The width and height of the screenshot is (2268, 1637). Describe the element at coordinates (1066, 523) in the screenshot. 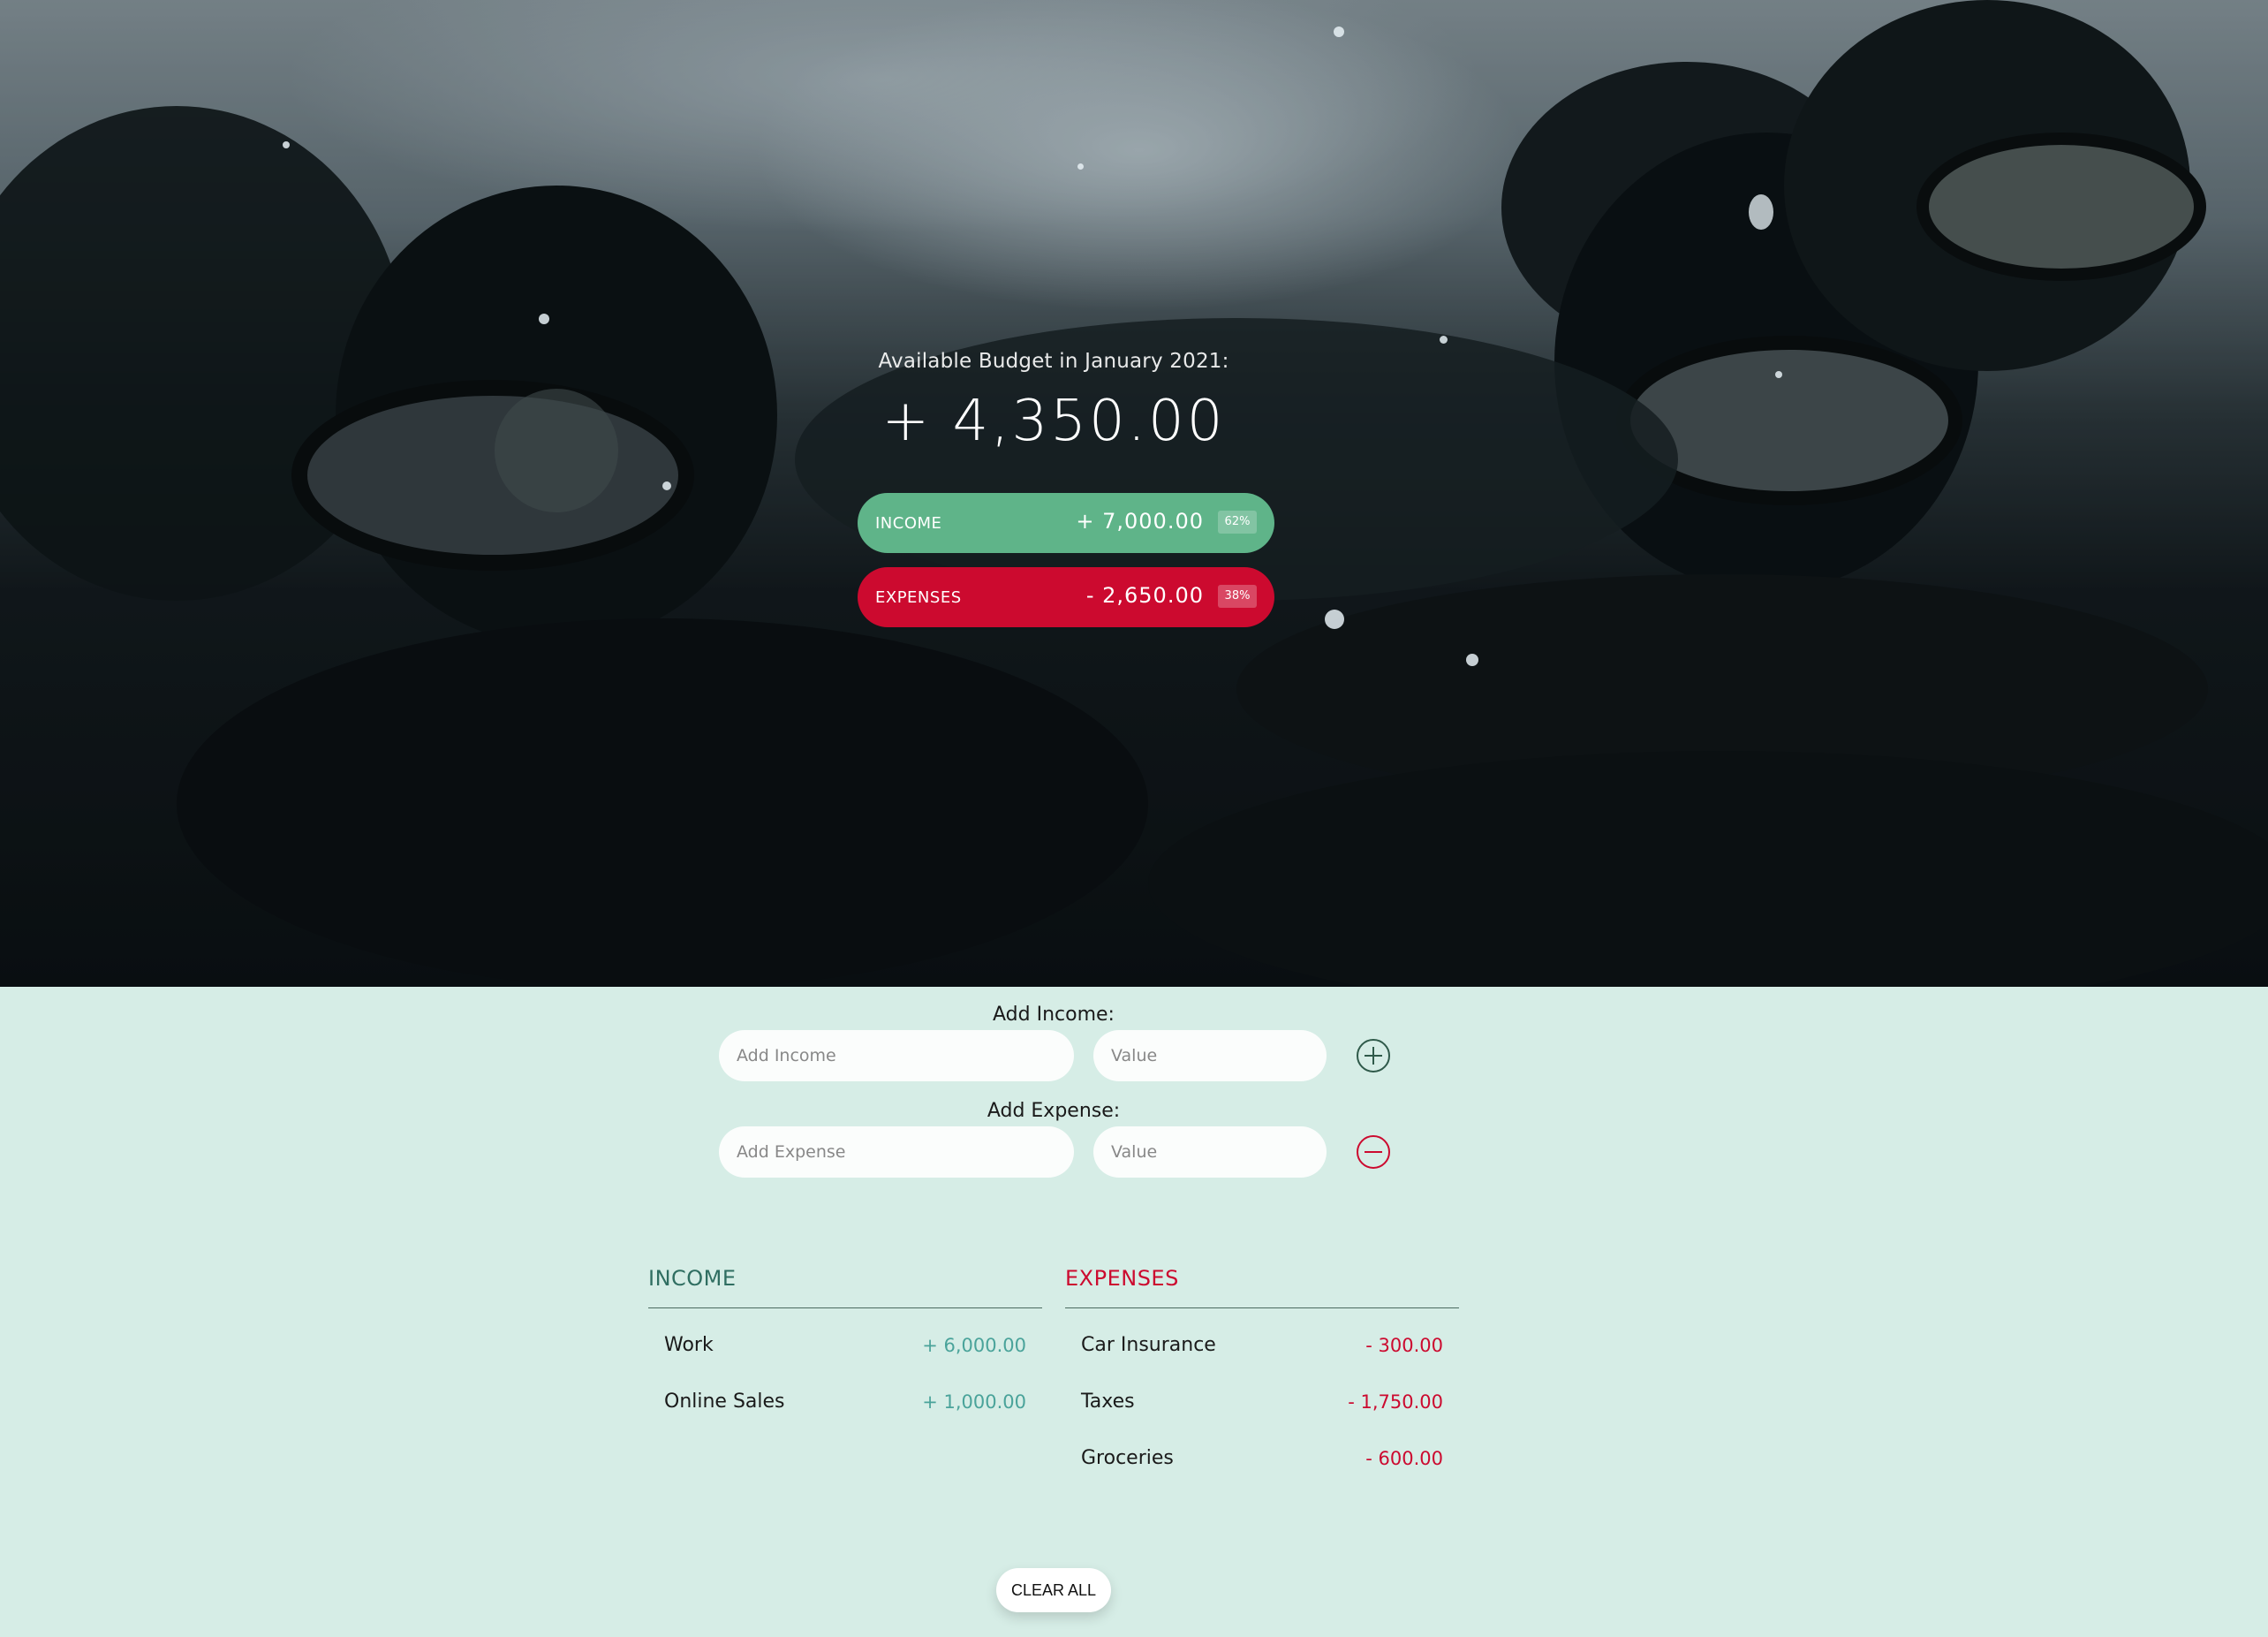

I see `budget-income-summary: INCOME + 7,000.00 62%` at that location.